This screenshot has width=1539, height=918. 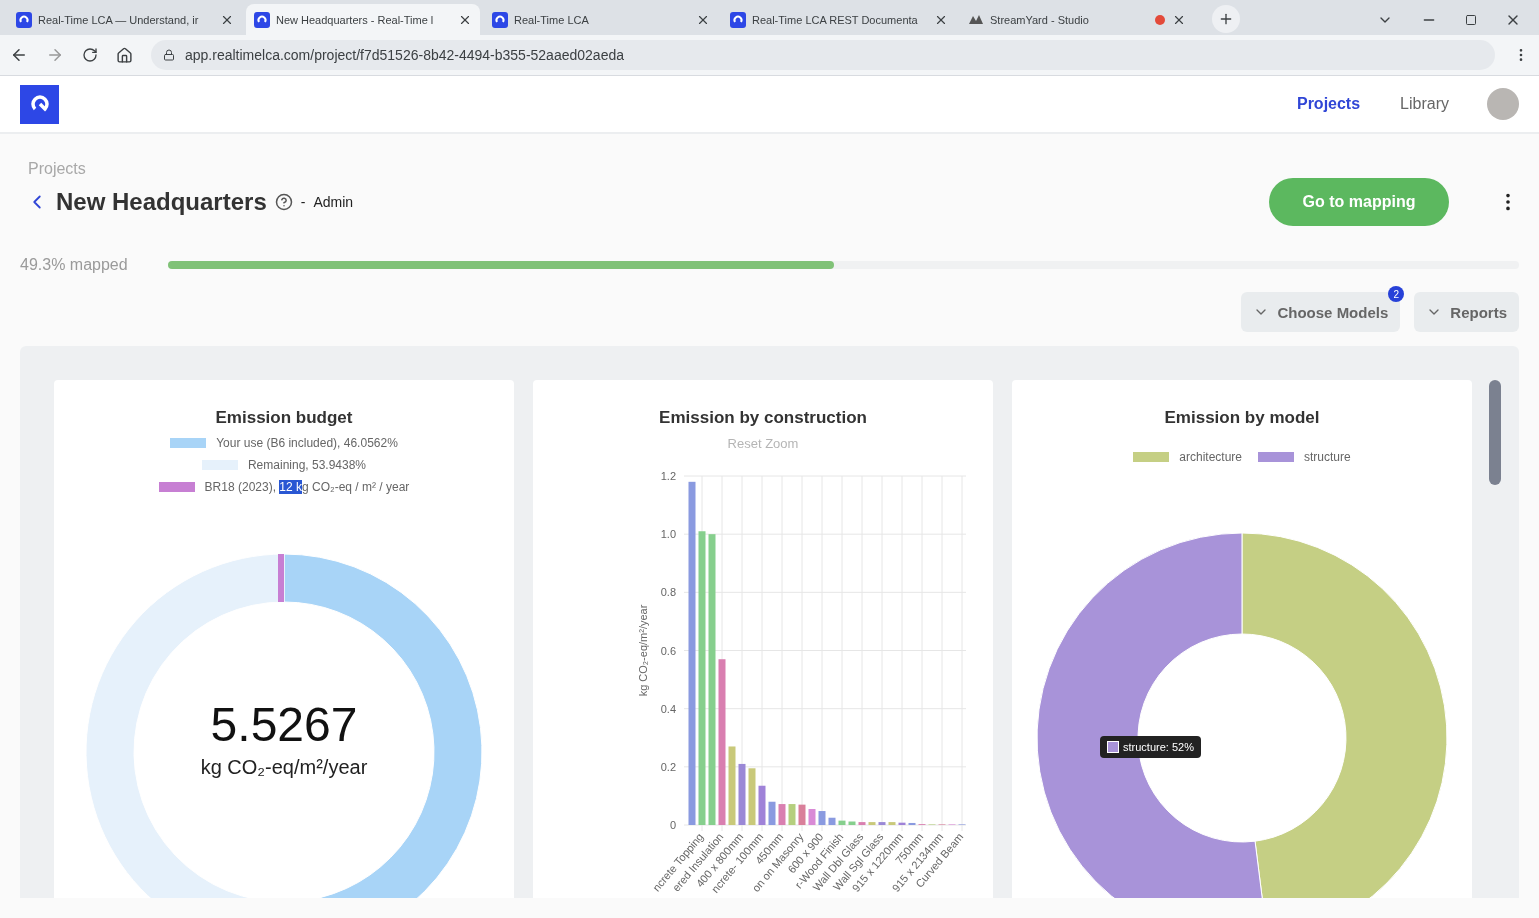 I want to click on dropdown-button: Reports, so click(x=1466, y=312).